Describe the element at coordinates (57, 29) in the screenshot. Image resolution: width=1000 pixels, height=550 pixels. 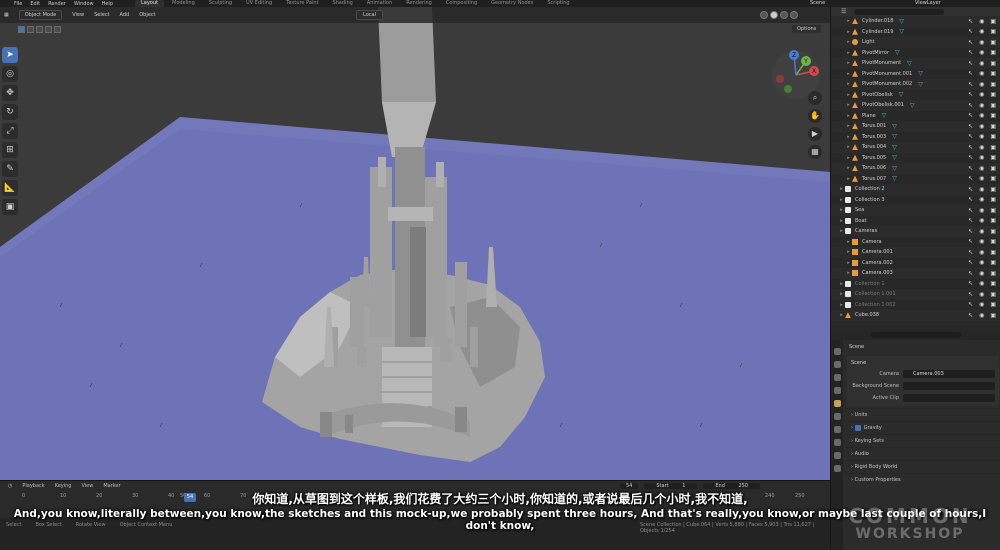
I see `select-intersect-button` at that location.